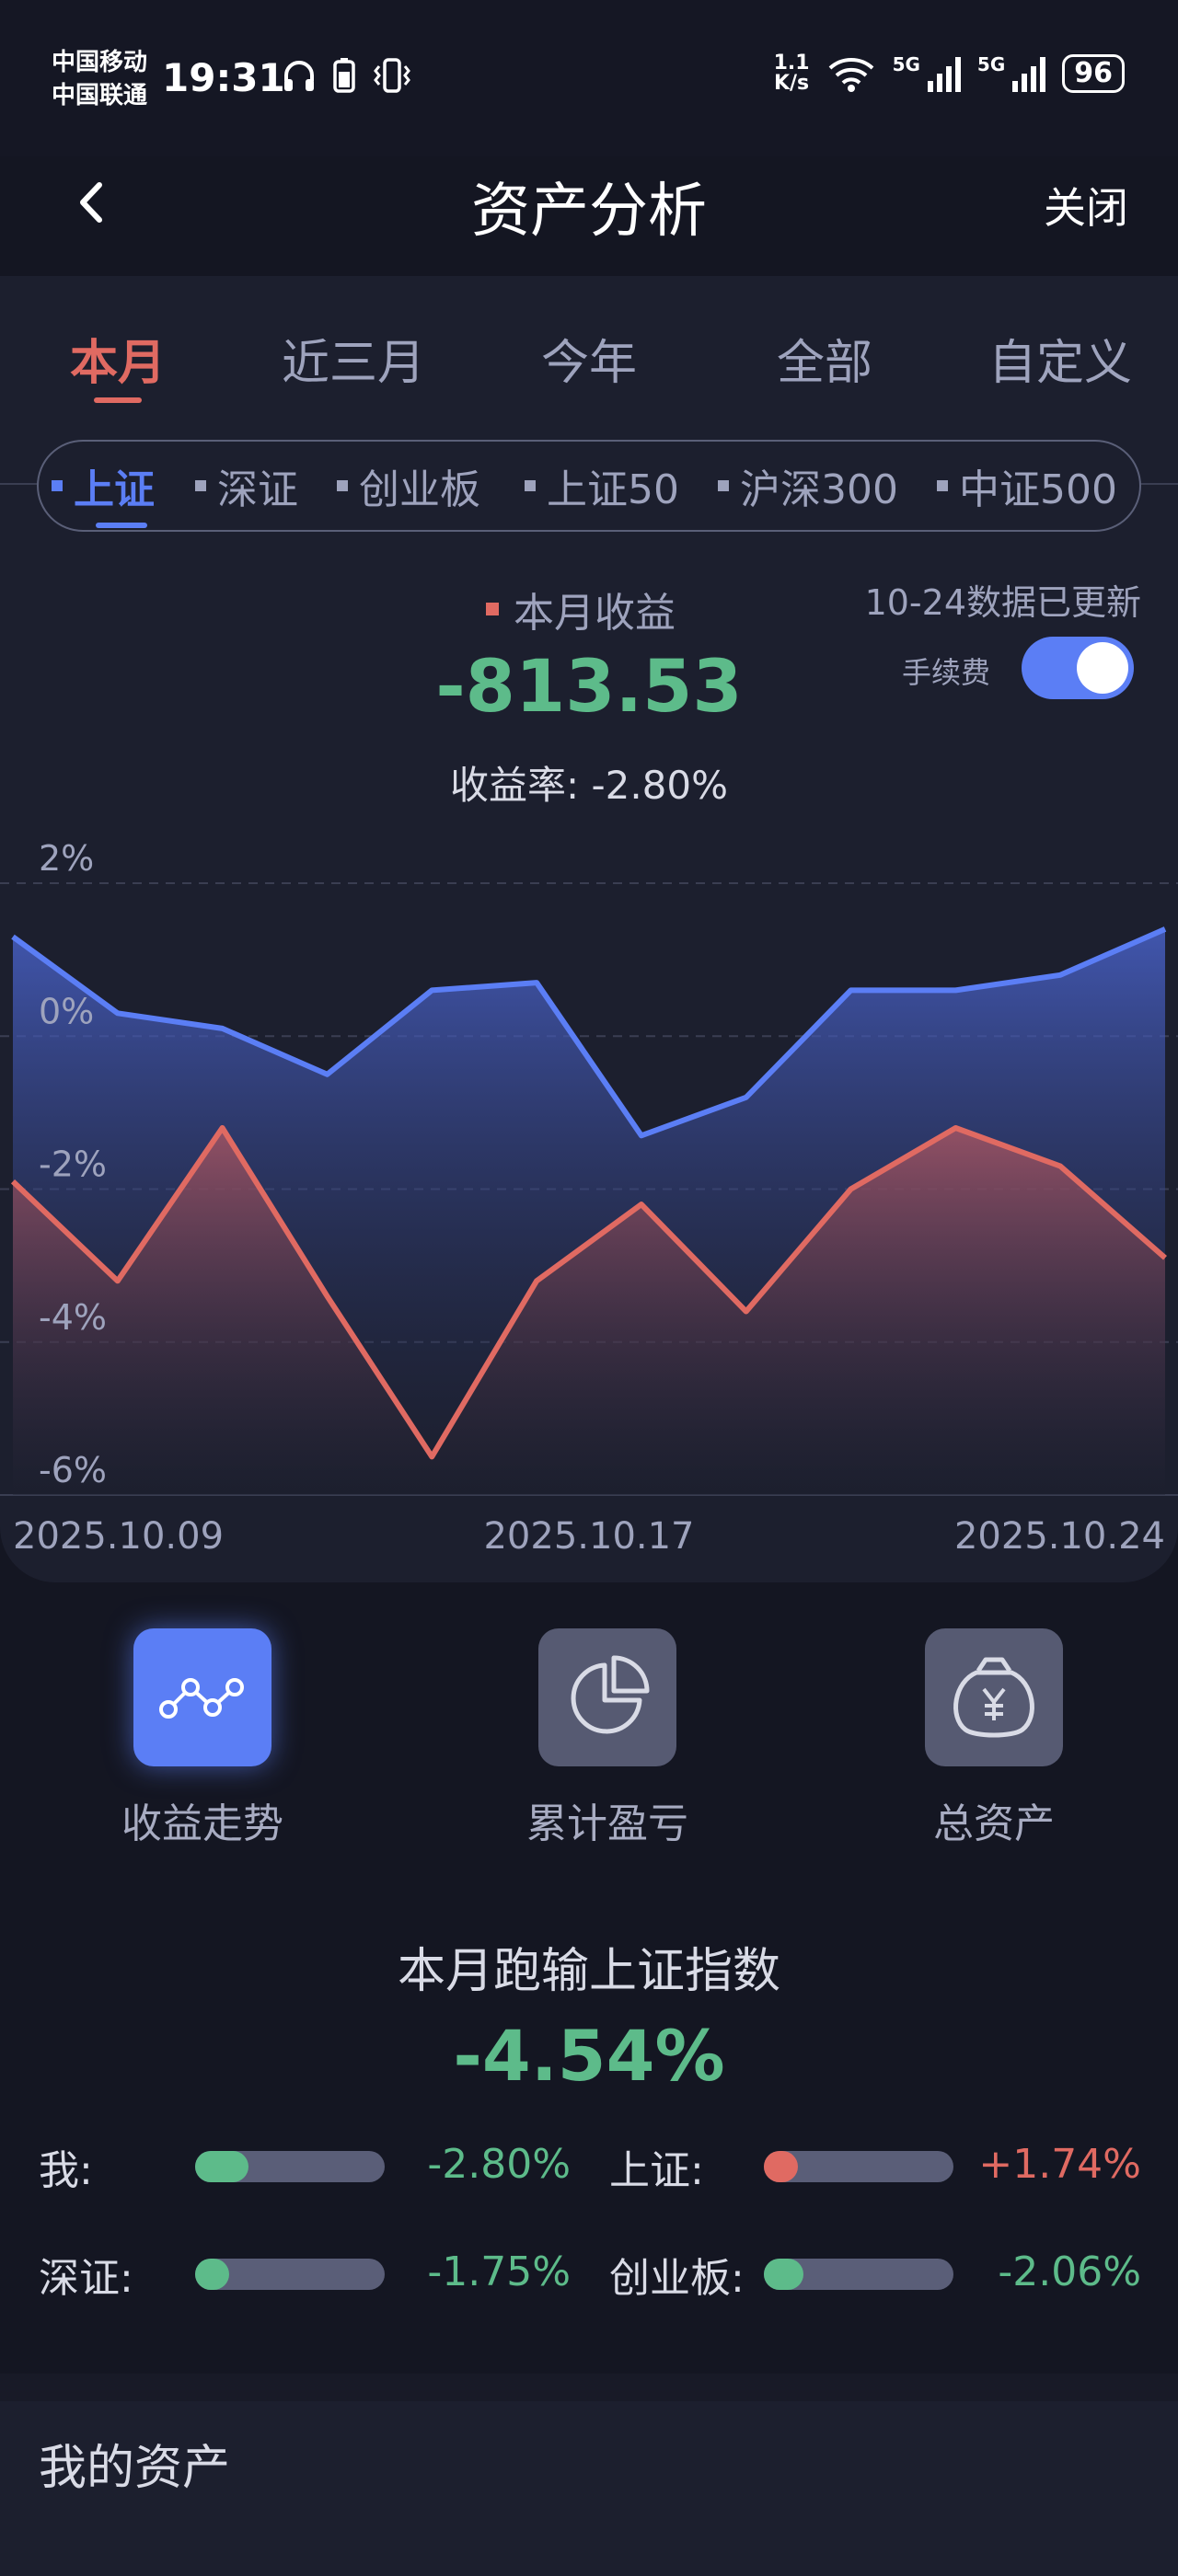  Describe the element at coordinates (589, 2056) in the screenshot. I see `compare-value: -4.54%` at that location.